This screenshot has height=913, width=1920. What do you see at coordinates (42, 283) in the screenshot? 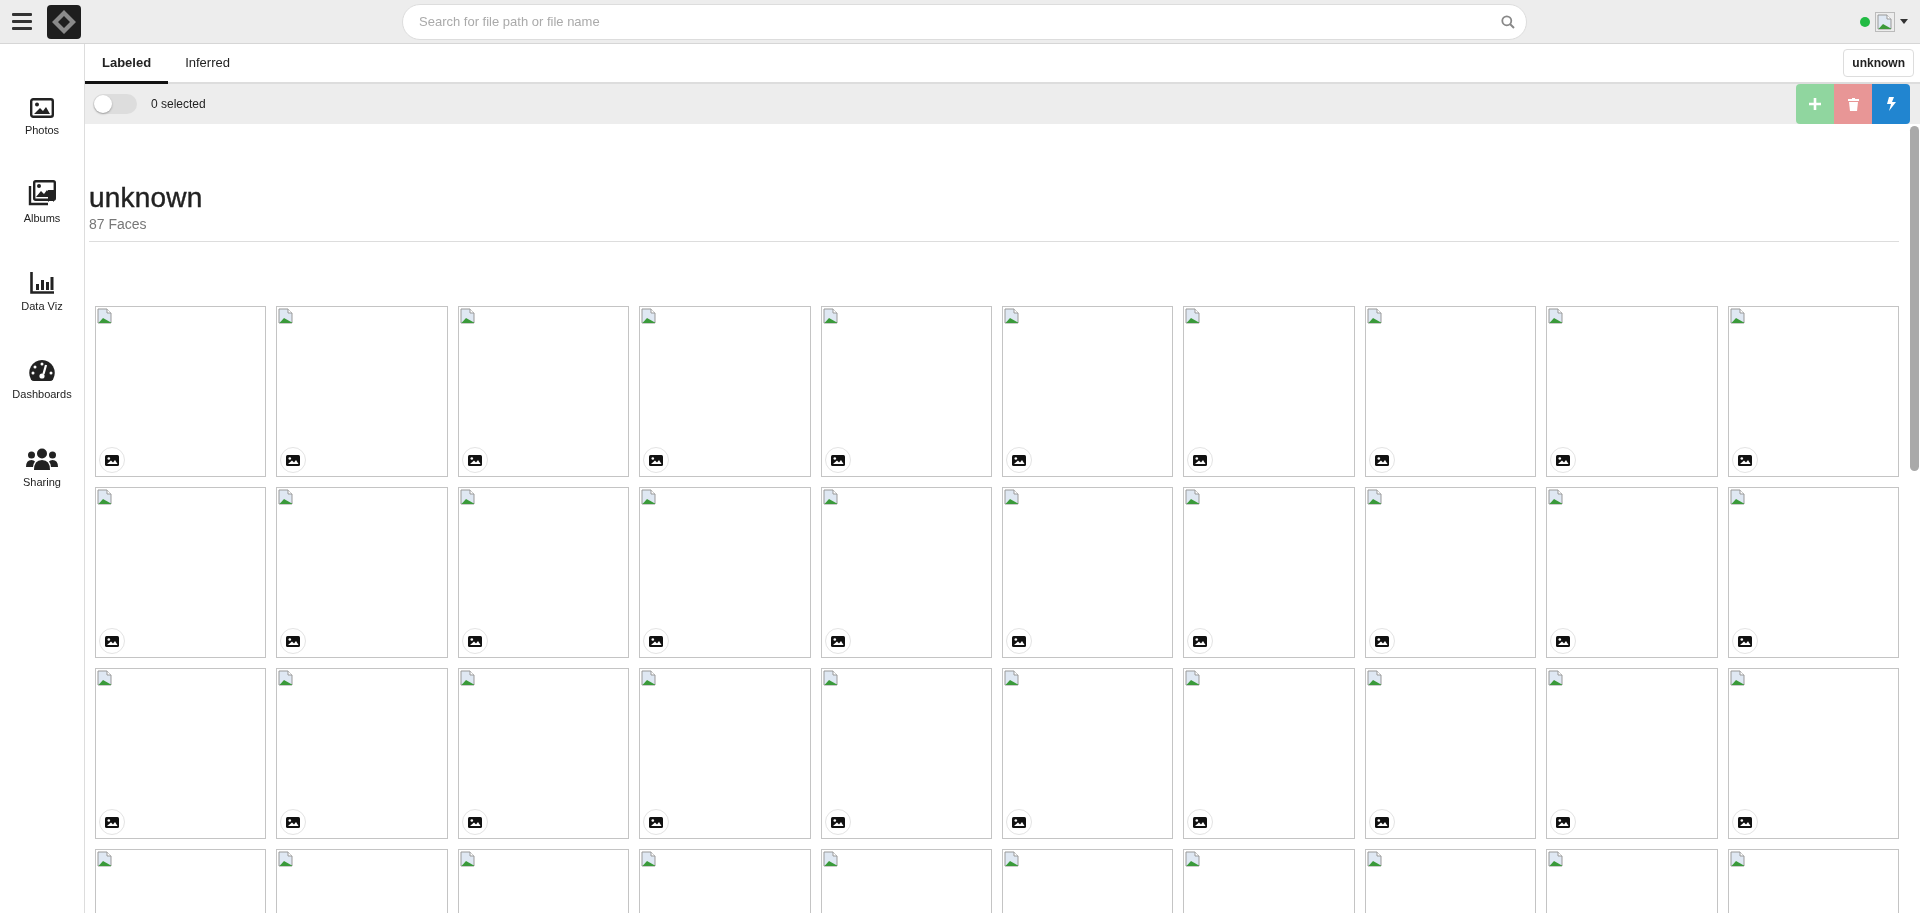
I see `sidebar-item: Data Viz` at bounding box center [42, 283].